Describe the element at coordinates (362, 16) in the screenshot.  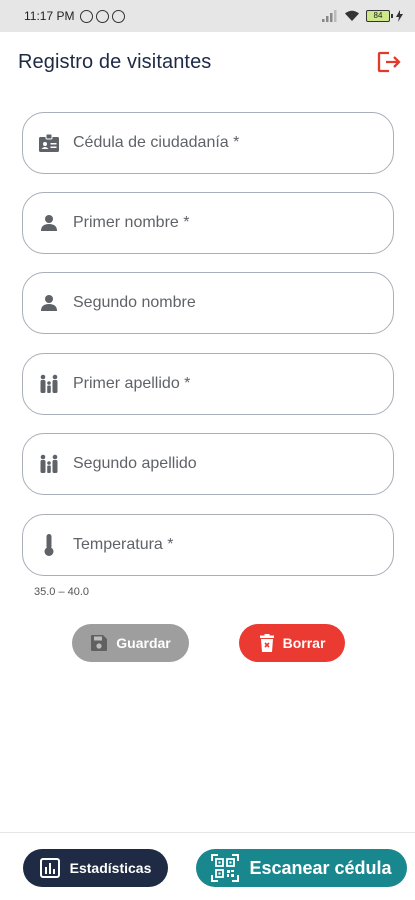
I see `status-right: 84` at that location.